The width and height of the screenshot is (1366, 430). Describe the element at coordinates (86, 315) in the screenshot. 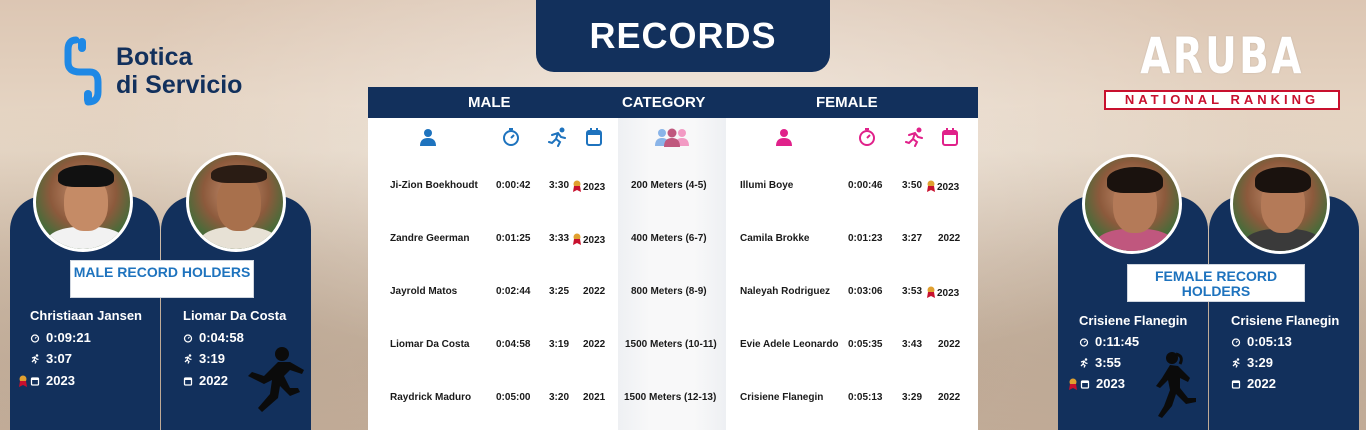

I see `holder-name: Christiaan Jansen` at that location.